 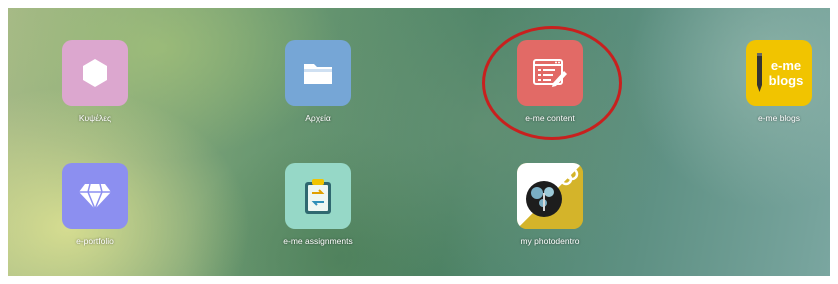 What do you see at coordinates (786, 65) in the screenshot?
I see `blogs-icon-text-1: e-me` at bounding box center [786, 65].